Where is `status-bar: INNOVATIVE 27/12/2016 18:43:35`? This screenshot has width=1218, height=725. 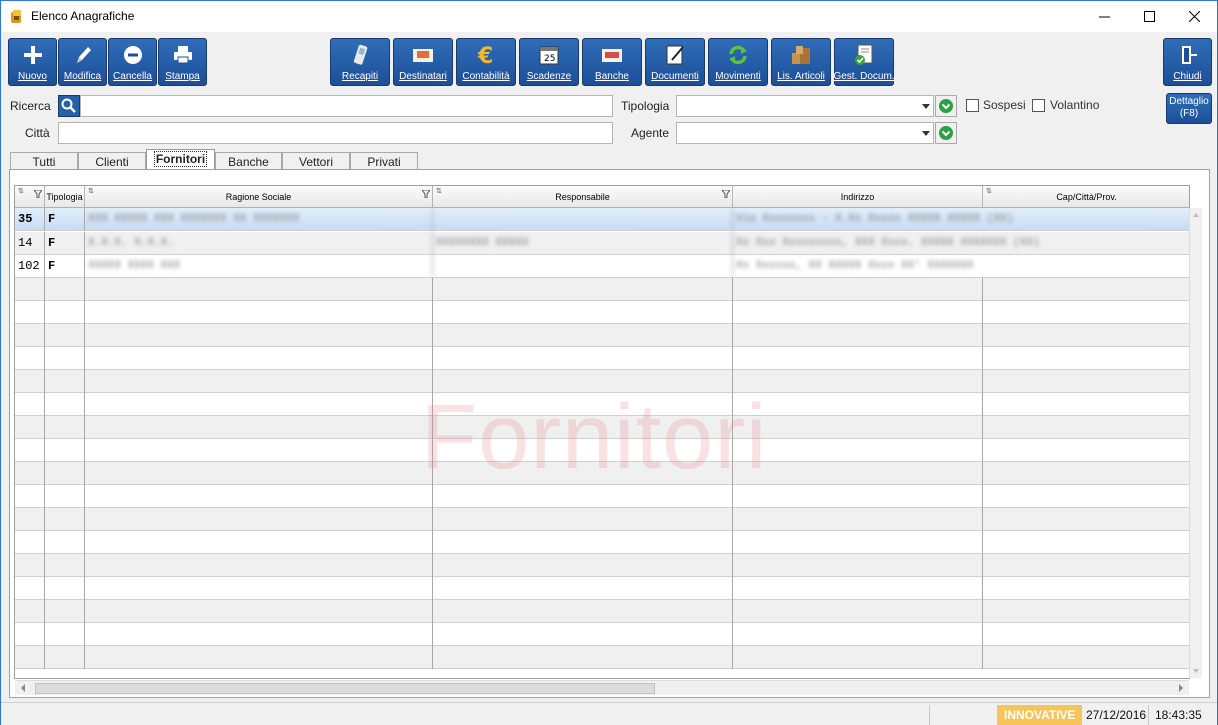
status-bar: INNOVATIVE 27/12/2016 18:43:35 is located at coordinates (609, 713).